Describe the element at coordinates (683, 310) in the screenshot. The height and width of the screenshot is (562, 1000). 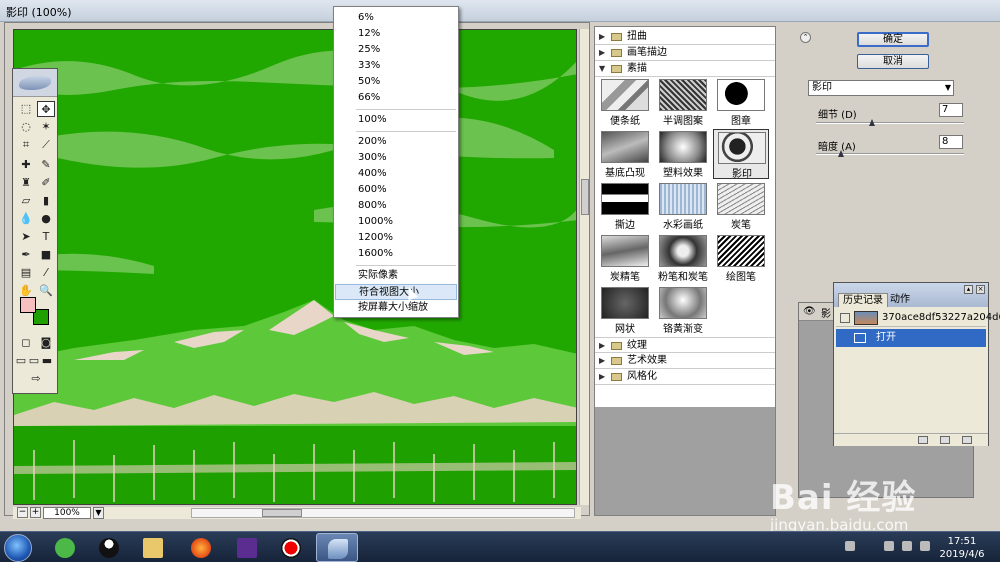
I see `filter-thumb-chrome: 铬黄渐变` at that location.